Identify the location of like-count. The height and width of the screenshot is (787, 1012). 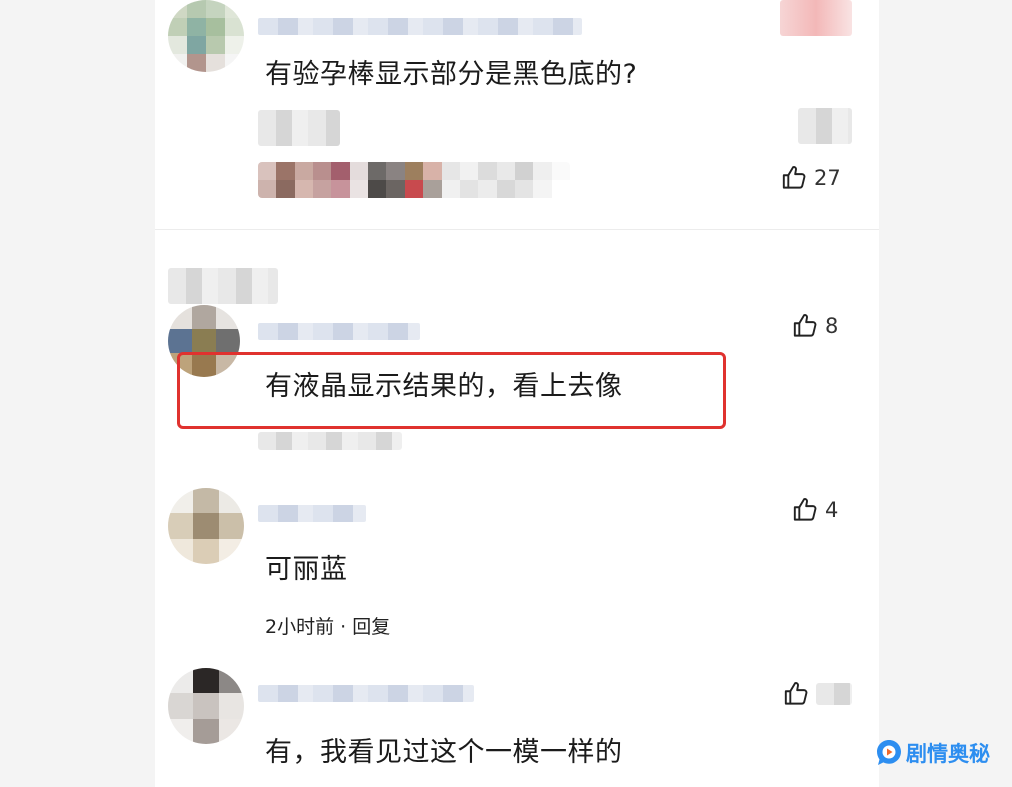
(834, 693).